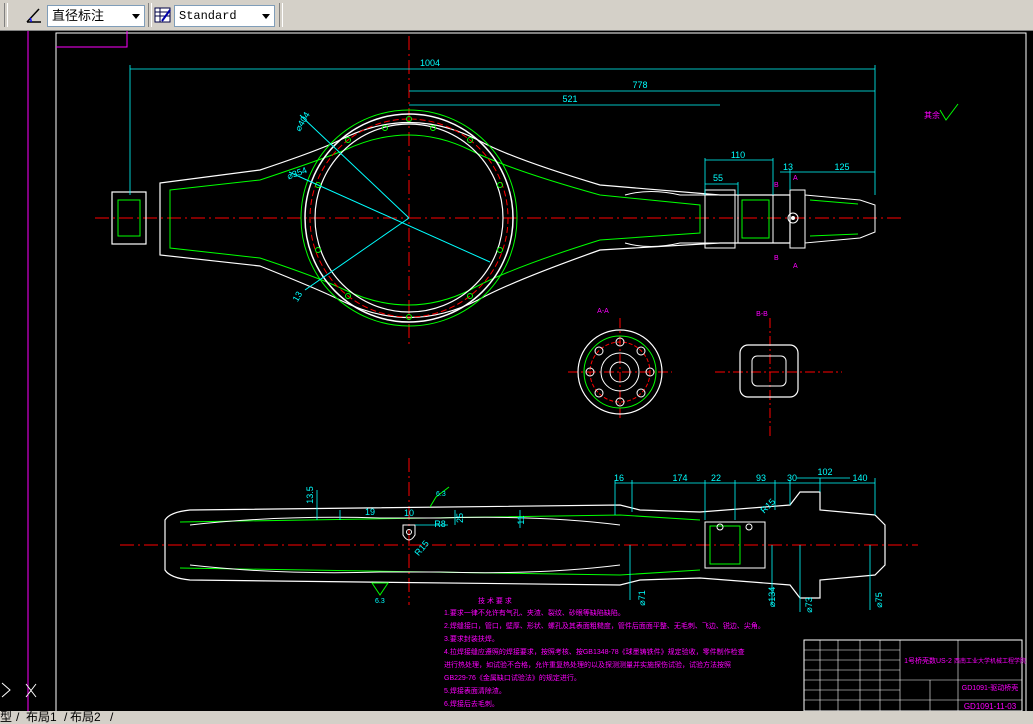  What do you see at coordinates (792, 478) in the screenshot?
I see `dim-text: 30` at bounding box center [792, 478].